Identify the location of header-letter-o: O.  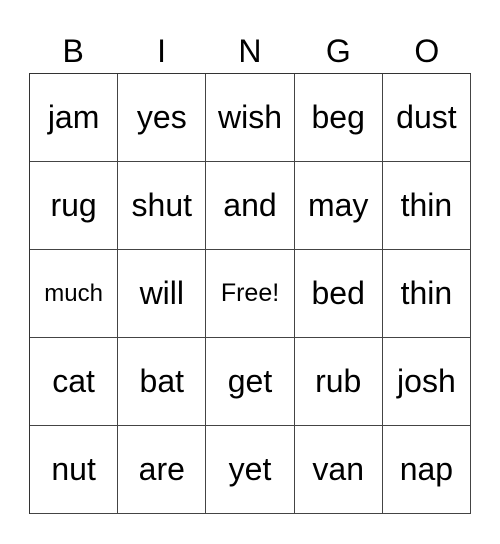
(427, 51).